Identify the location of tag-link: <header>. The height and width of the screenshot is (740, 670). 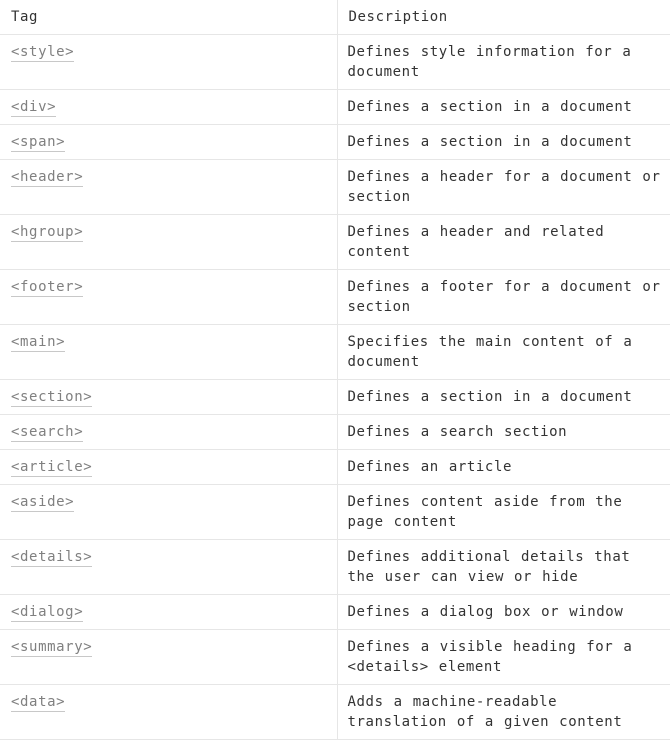
(47, 178).